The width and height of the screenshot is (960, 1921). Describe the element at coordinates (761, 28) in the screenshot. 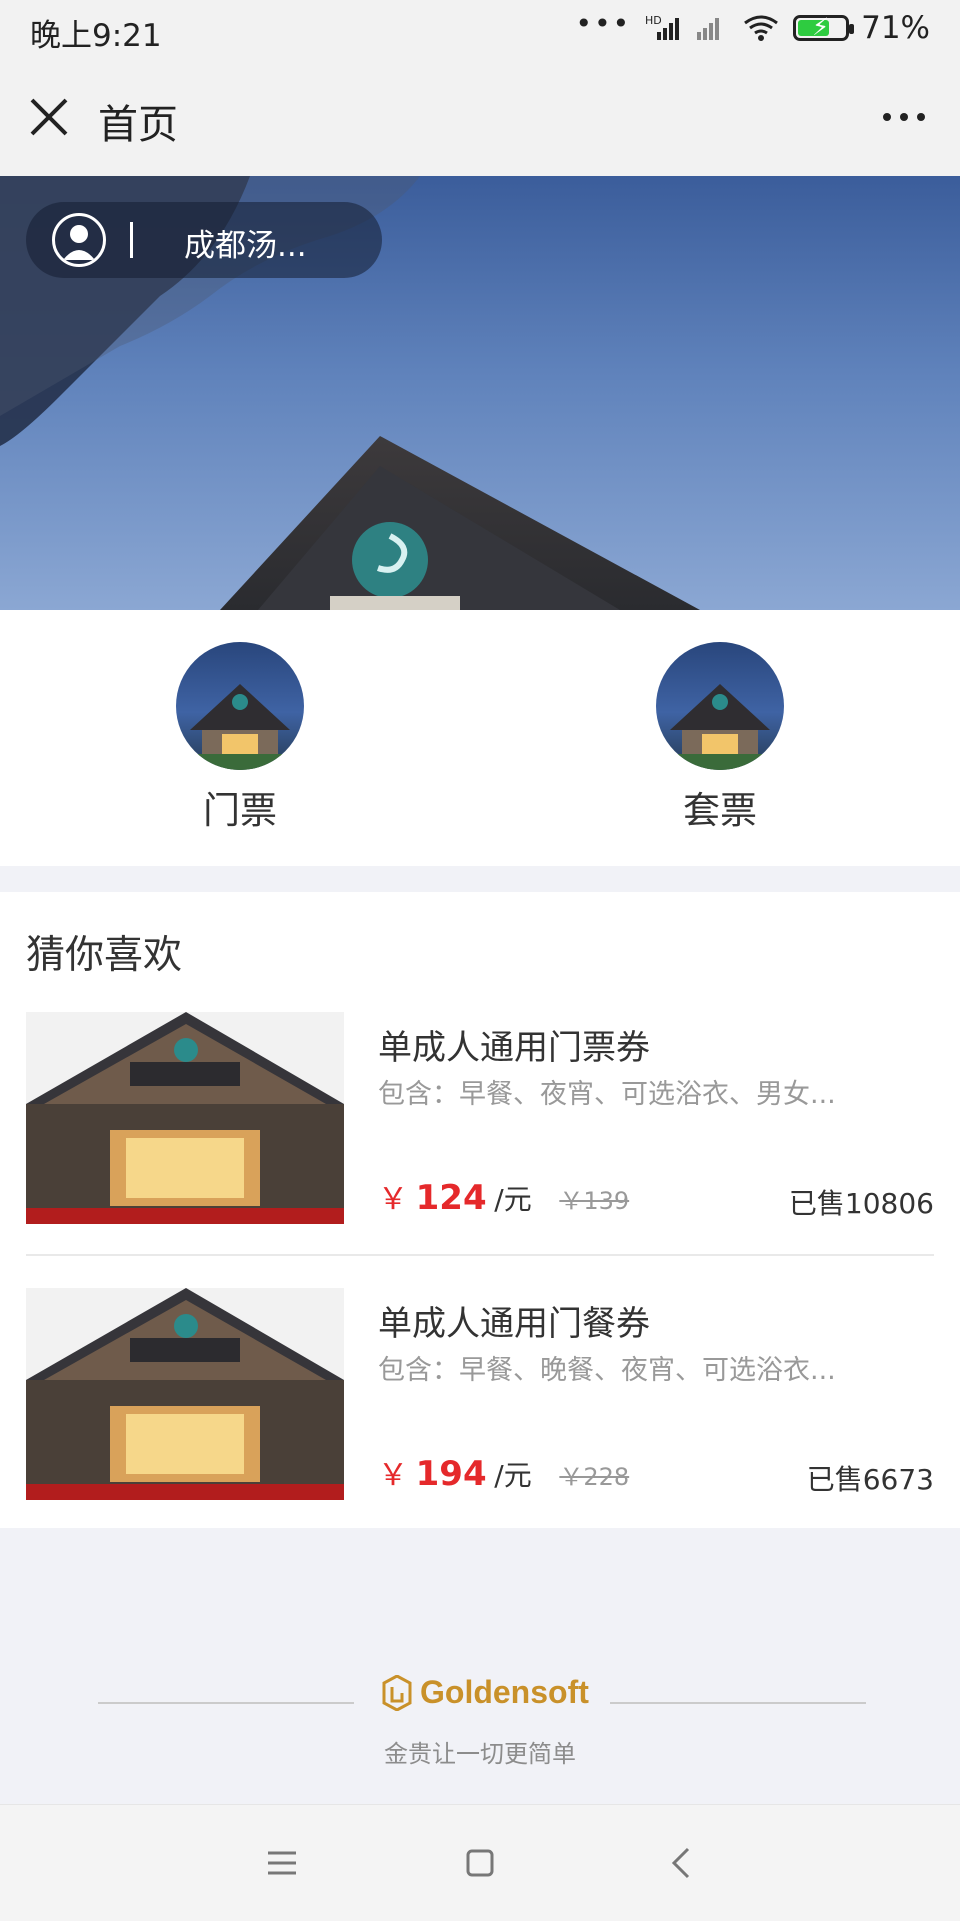

I see `wifi-icon` at that location.